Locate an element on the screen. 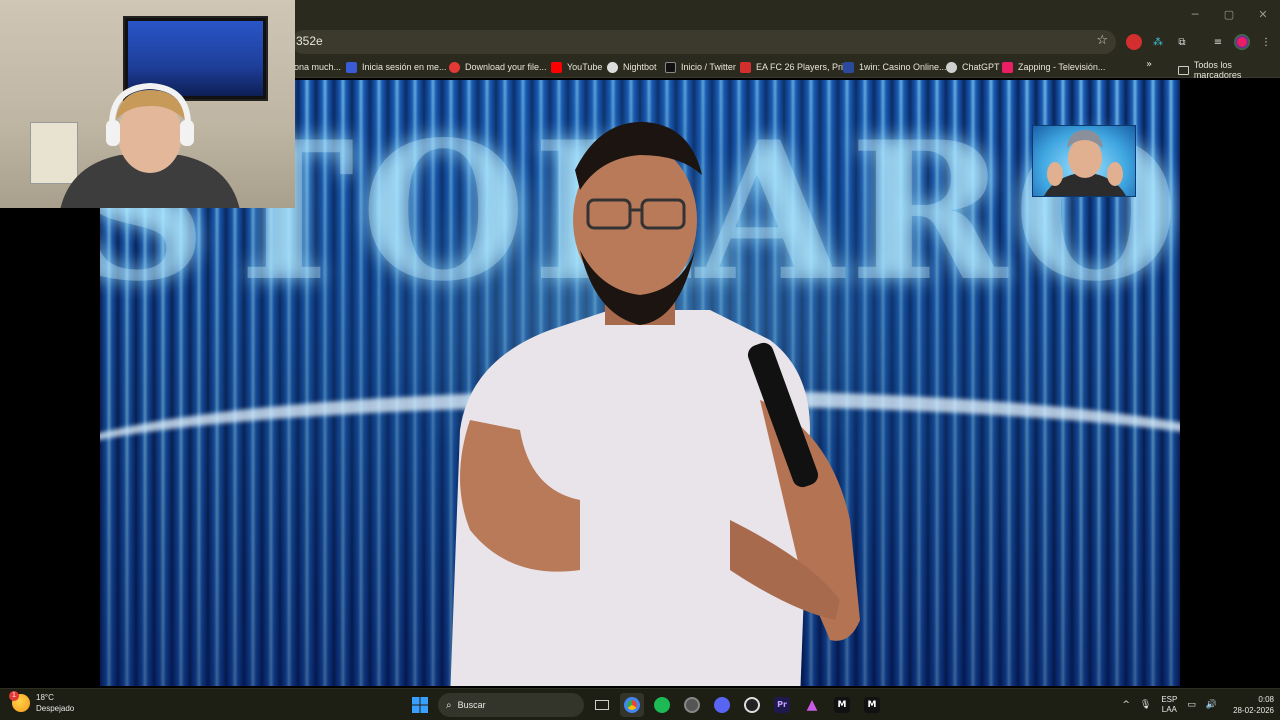  all-bookmarks-label: Todos los marcadores is located at coordinates (1217, 70).